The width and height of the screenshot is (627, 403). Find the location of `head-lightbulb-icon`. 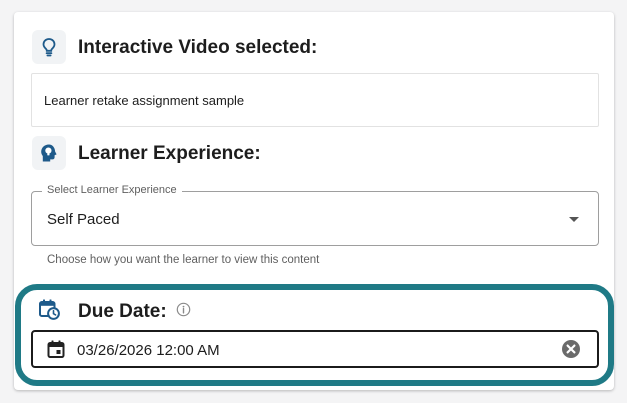

head-lightbulb-icon is located at coordinates (49, 153).